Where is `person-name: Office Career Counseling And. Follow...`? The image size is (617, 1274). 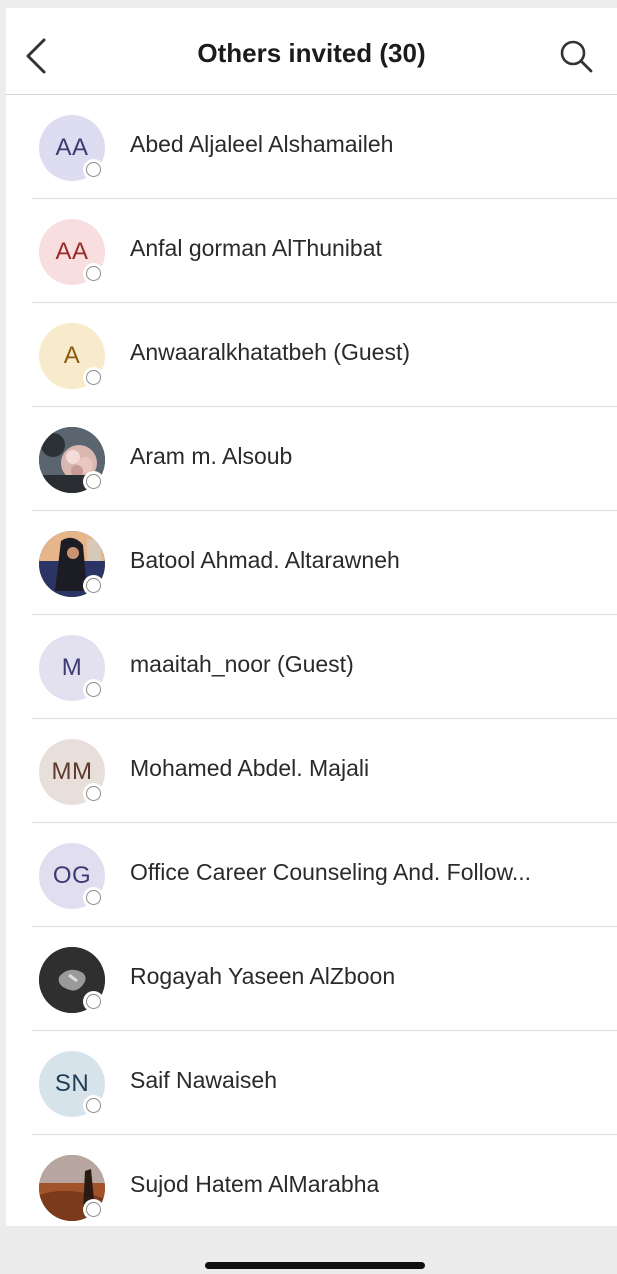 person-name: Office Career Counseling And. Follow... is located at coordinates (331, 872).